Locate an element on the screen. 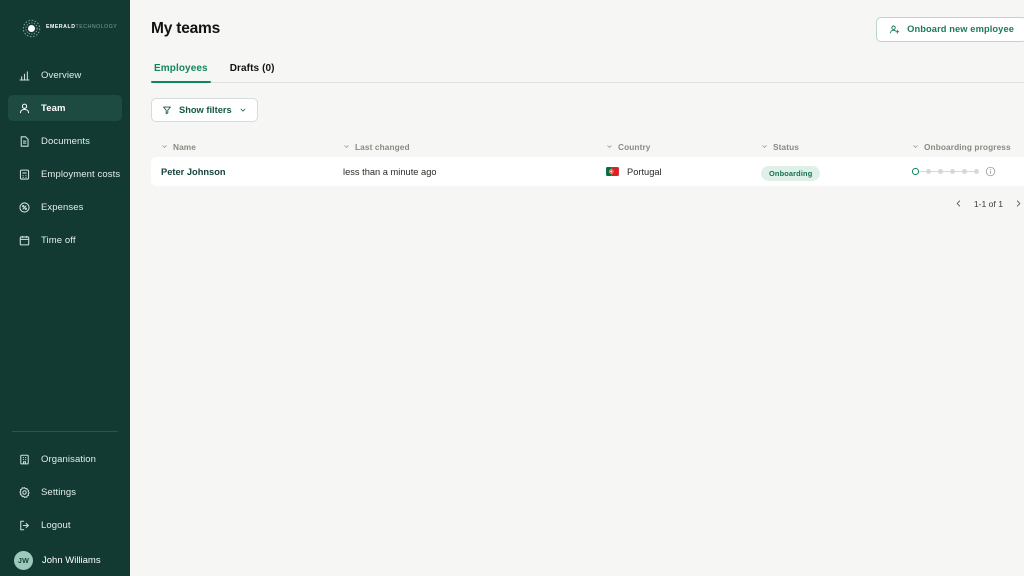 Image resolution: width=1024 pixels, height=576 pixels. onboard-button-label: Onboard new employee is located at coordinates (960, 29).